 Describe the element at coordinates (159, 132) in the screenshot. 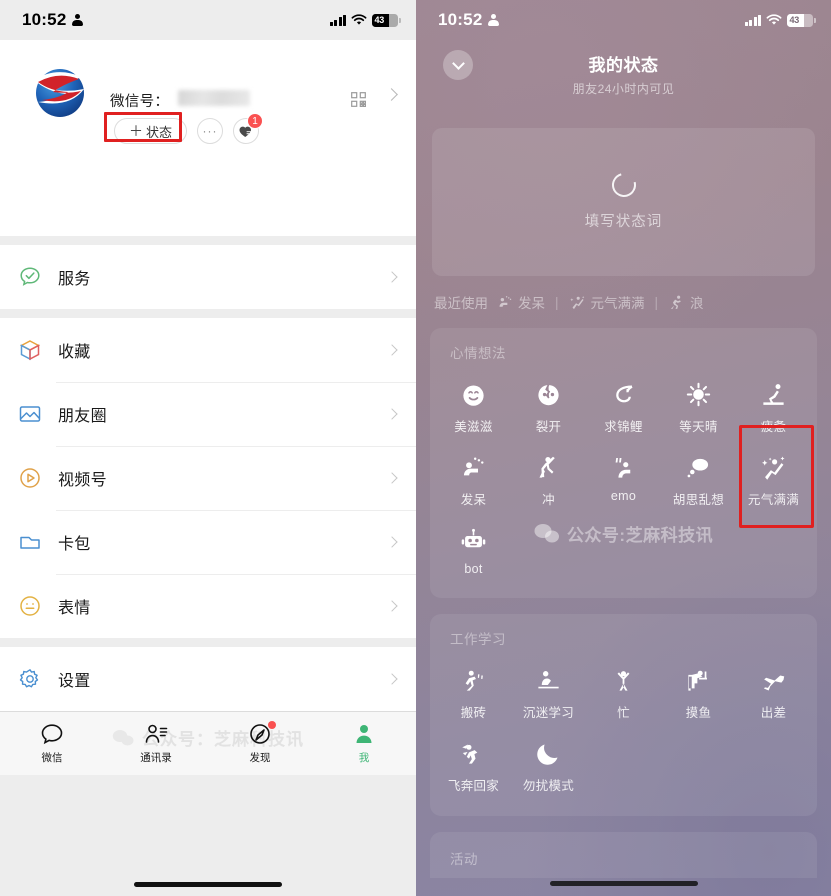

I see `add-status-label: 状态` at that location.